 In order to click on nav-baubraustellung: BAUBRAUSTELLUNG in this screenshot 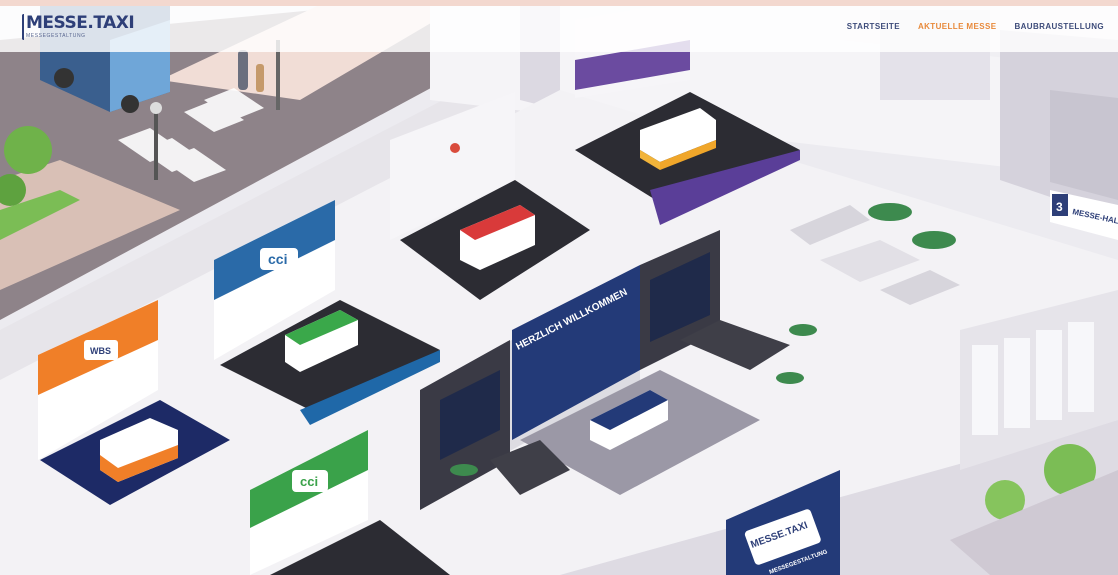, I will do `click(1059, 26)`.